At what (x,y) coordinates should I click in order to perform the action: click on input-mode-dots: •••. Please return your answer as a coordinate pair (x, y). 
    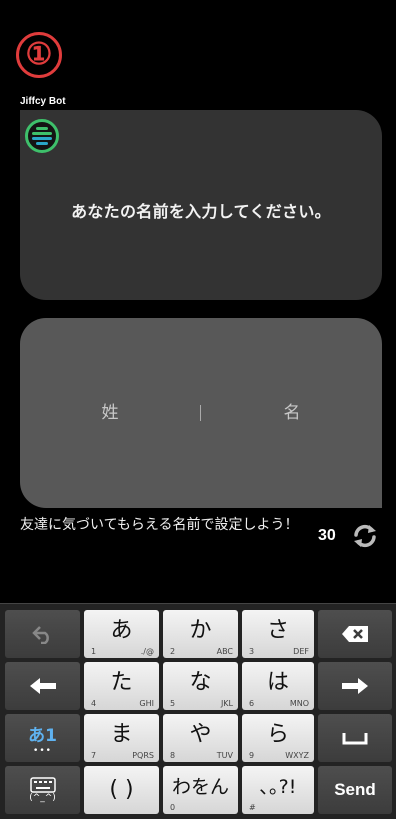
    Looking at the image, I should click on (42, 750).